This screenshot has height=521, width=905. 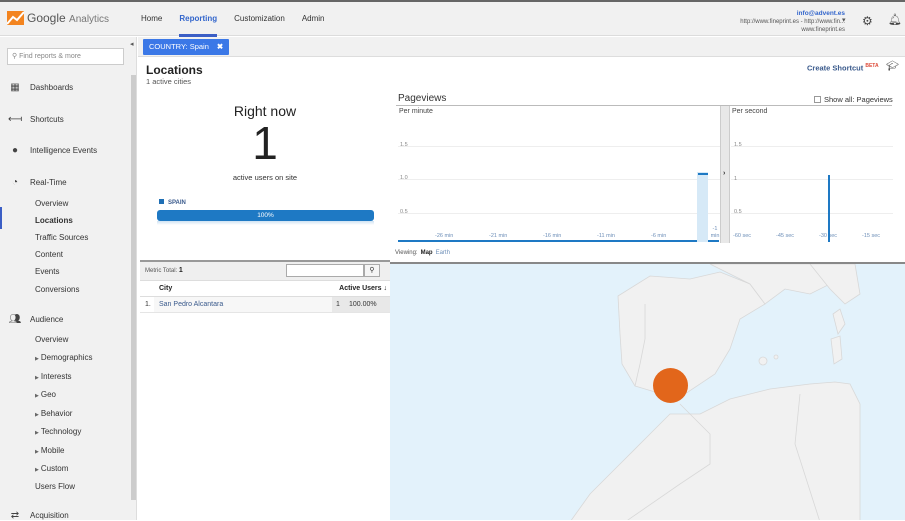 What do you see at coordinates (372, 270) in the screenshot?
I see `search-icon: ⚲` at bounding box center [372, 270].